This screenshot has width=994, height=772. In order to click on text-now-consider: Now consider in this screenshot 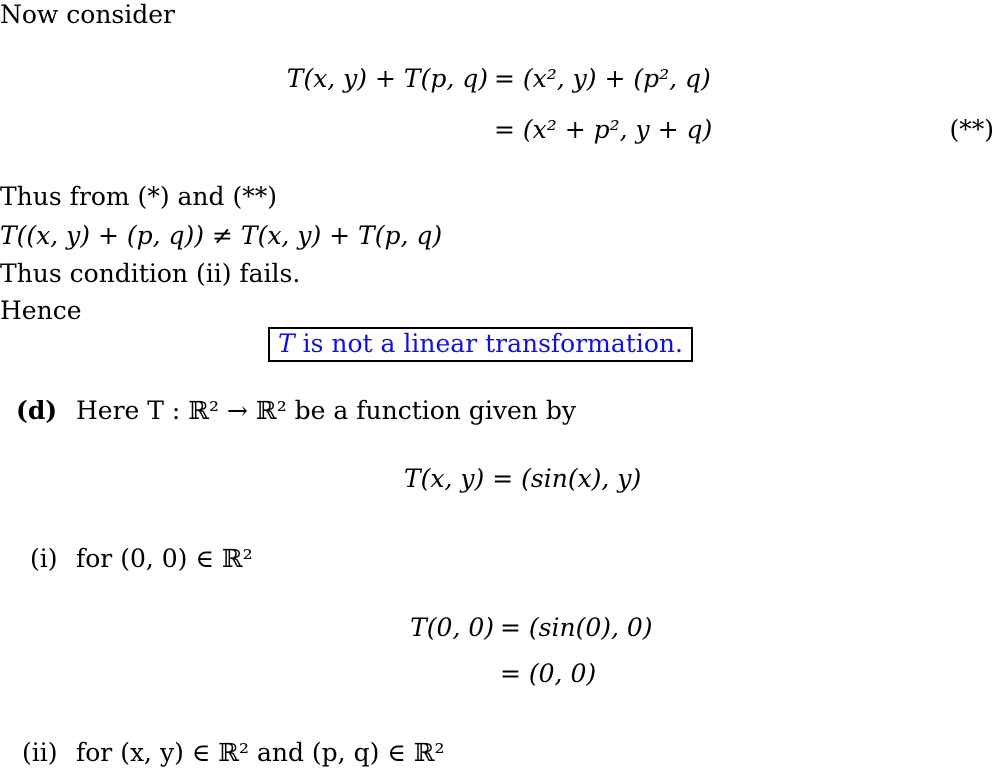, I will do `click(87, 14)`.